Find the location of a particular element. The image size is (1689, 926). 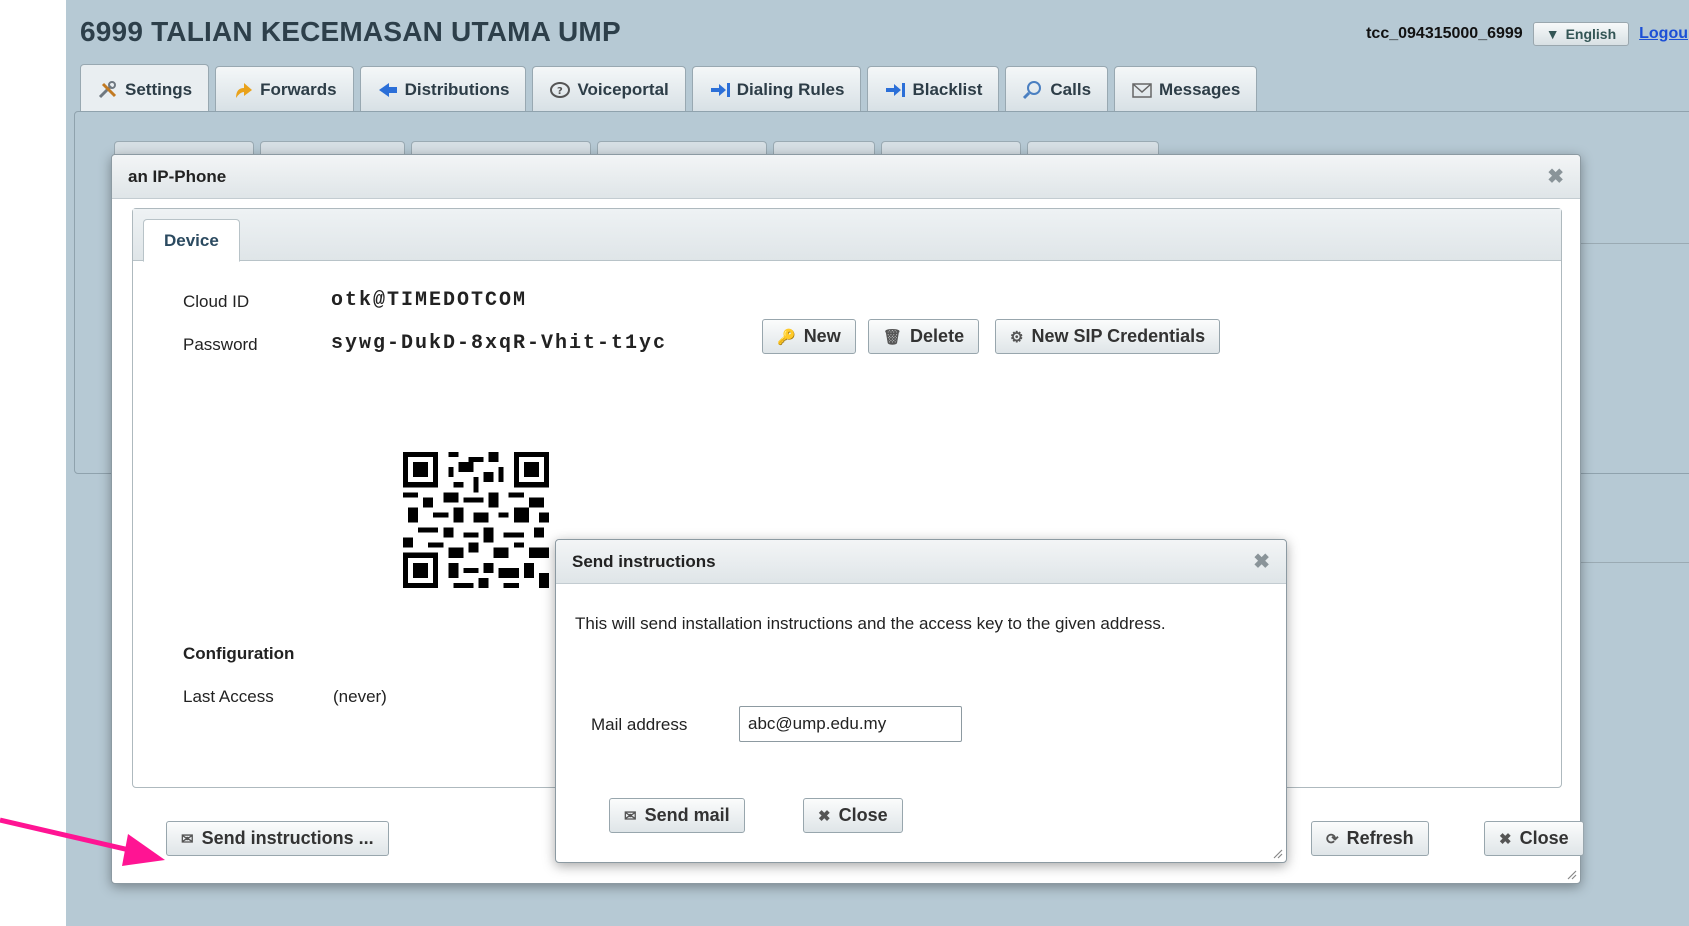

new-password-button: 🔑 New is located at coordinates (809, 336).